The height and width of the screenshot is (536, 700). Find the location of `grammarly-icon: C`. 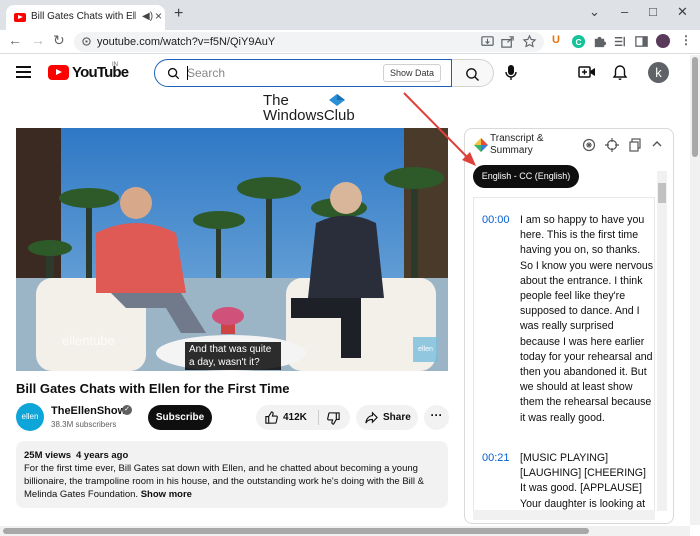

grammarly-icon: C is located at coordinates (578, 41).